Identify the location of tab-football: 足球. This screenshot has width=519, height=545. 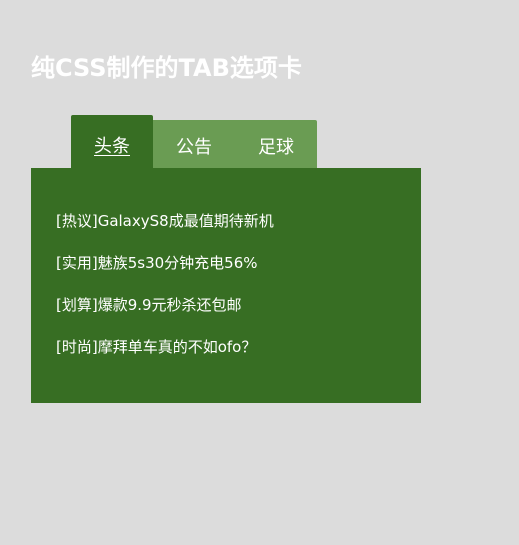
(276, 144).